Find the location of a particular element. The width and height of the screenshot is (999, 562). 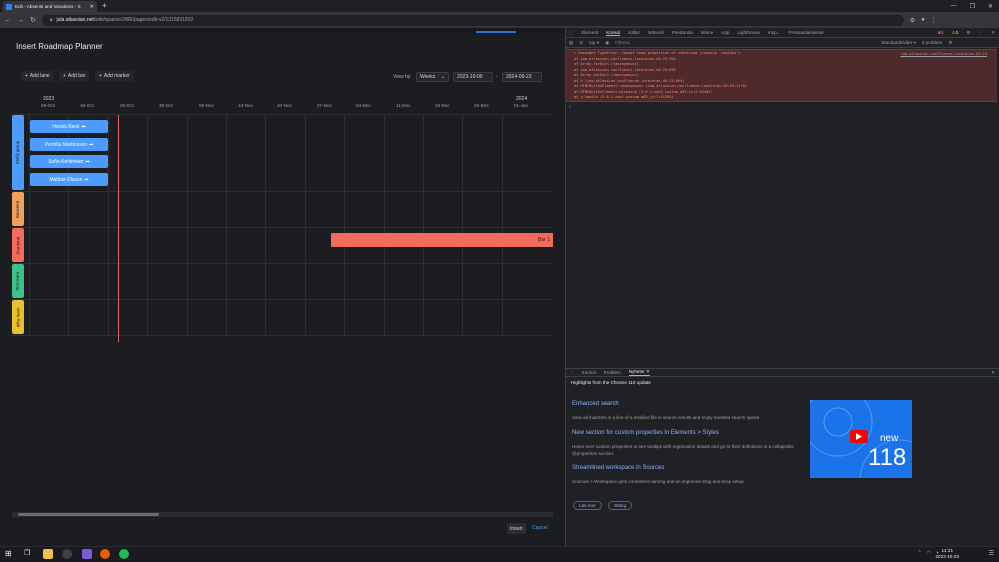

visual-studio-icon is located at coordinates (87, 554).